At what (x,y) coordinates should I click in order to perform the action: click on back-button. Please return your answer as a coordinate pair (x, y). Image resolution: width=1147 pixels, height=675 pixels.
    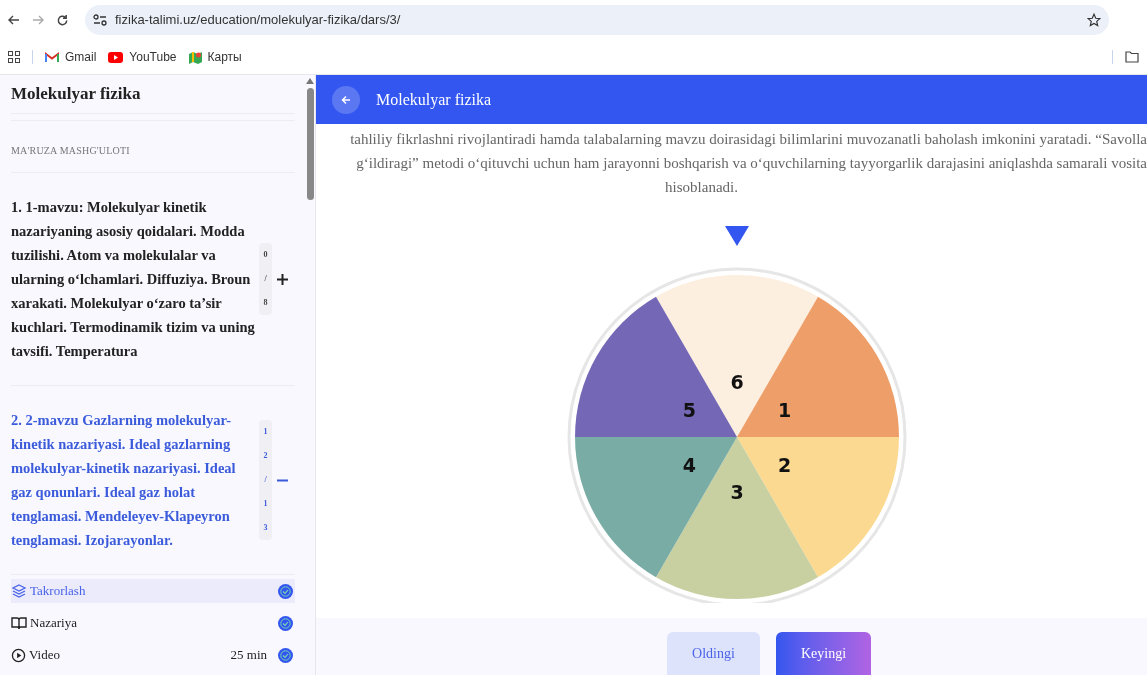
    Looking at the image, I should click on (346, 99).